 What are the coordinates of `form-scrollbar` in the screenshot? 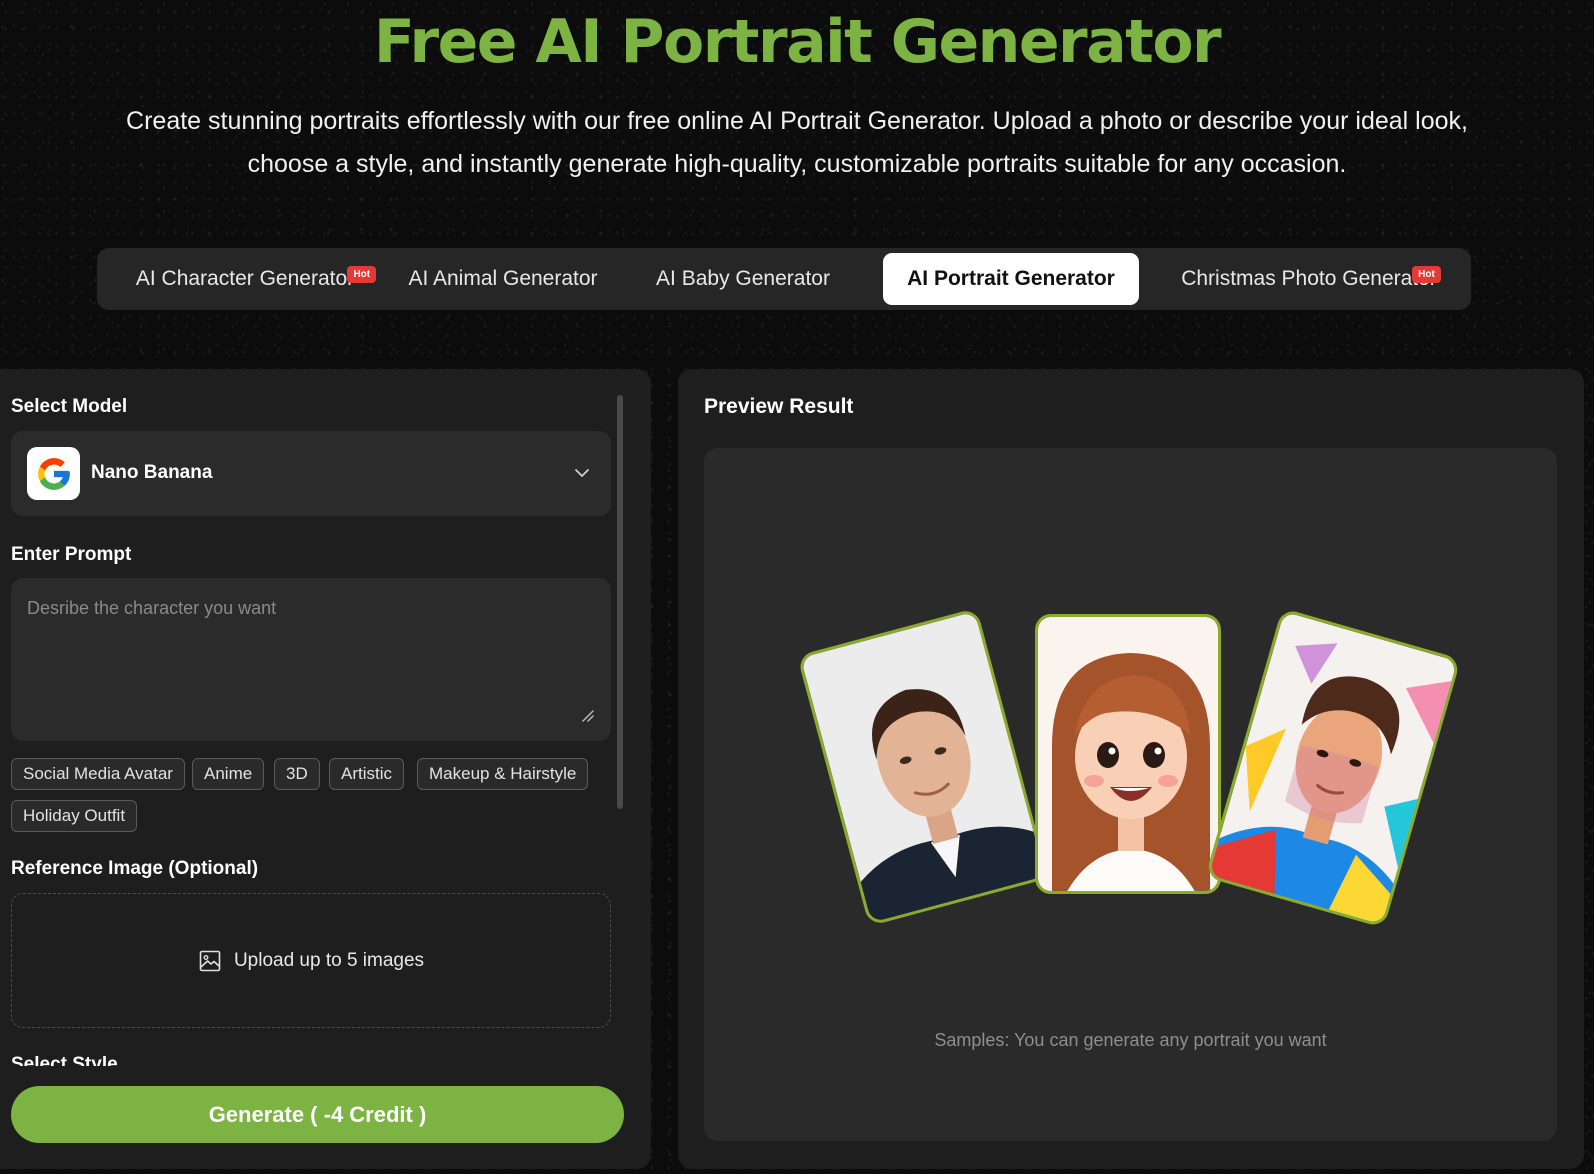 It's located at (620, 602).